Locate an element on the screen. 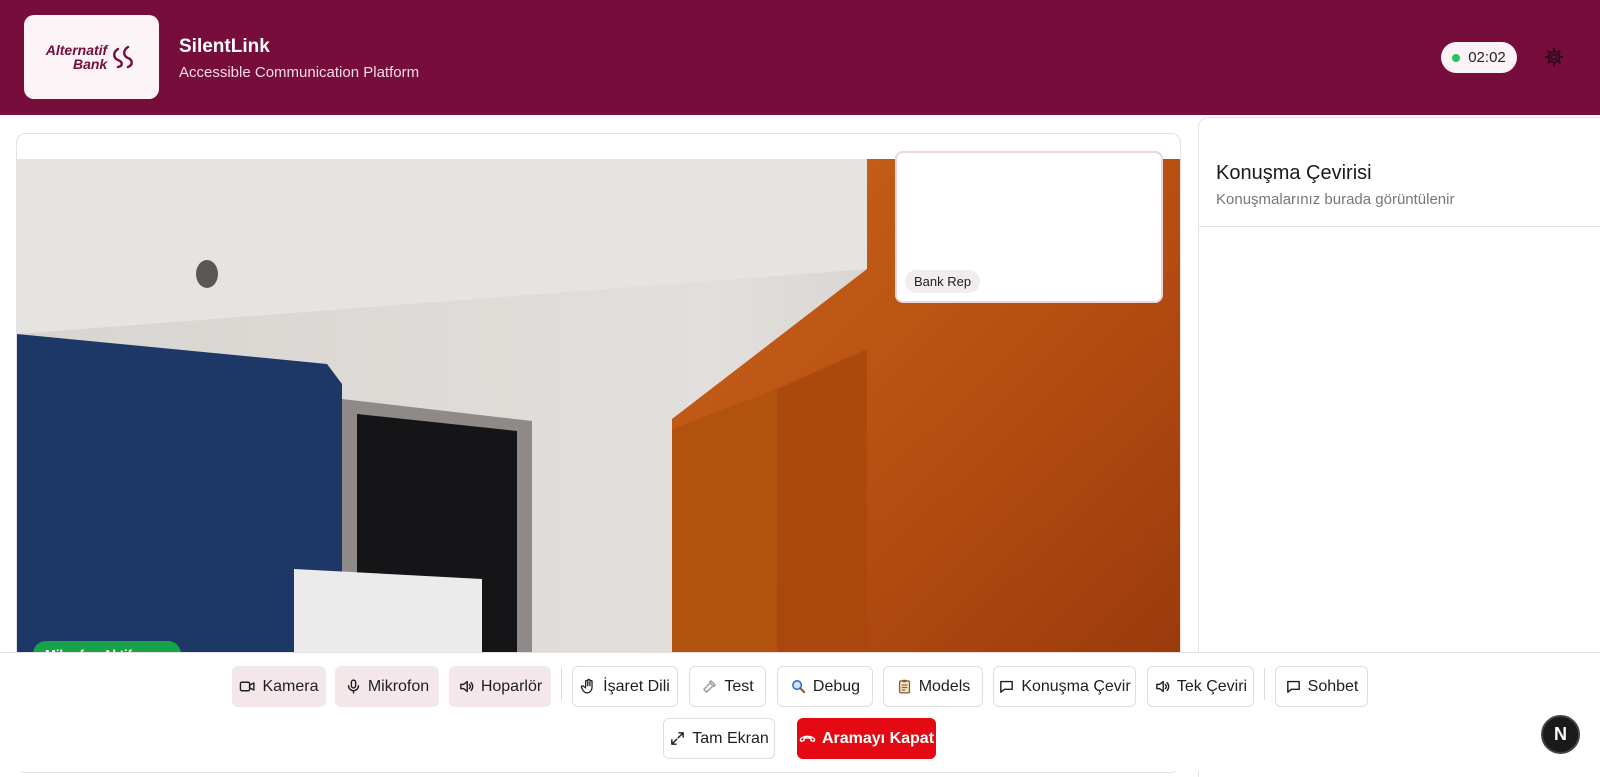 This screenshot has width=1600, height=777. dev-tools-badge: N is located at coordinates (1560, 734).